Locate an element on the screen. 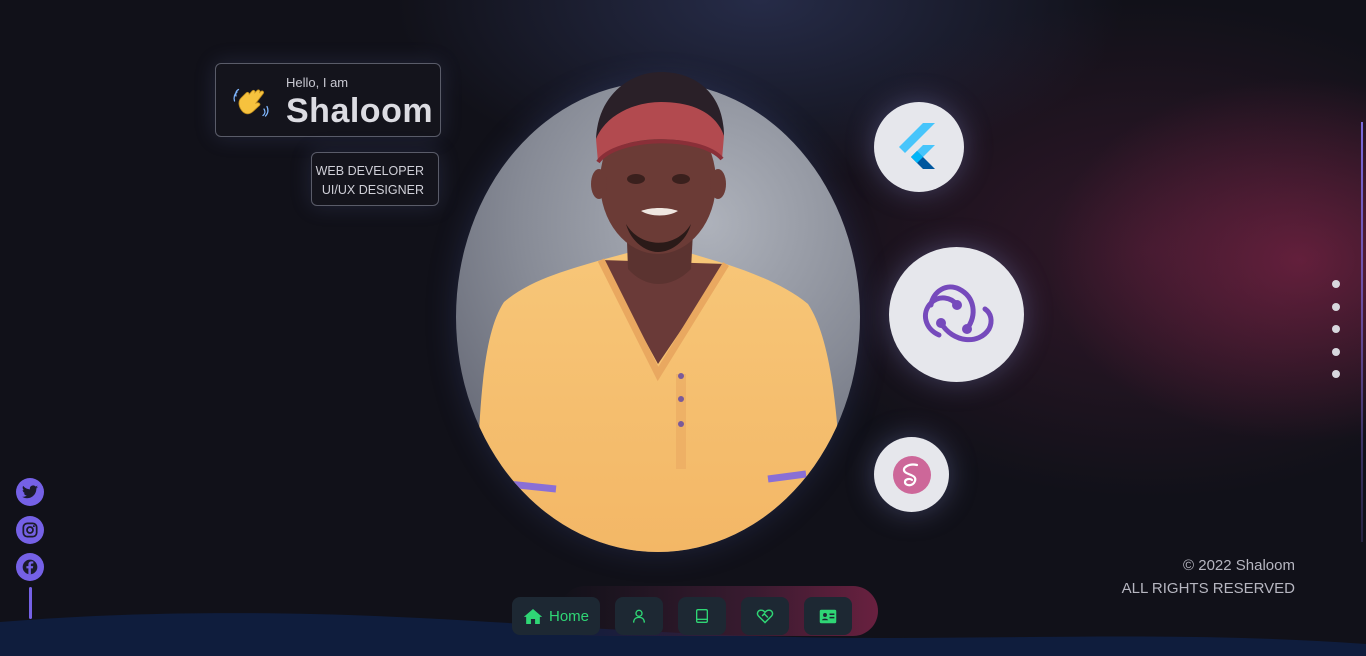 This screenshot has height=656, width=1366. nav-services-button is located at coordinates (765, 616).